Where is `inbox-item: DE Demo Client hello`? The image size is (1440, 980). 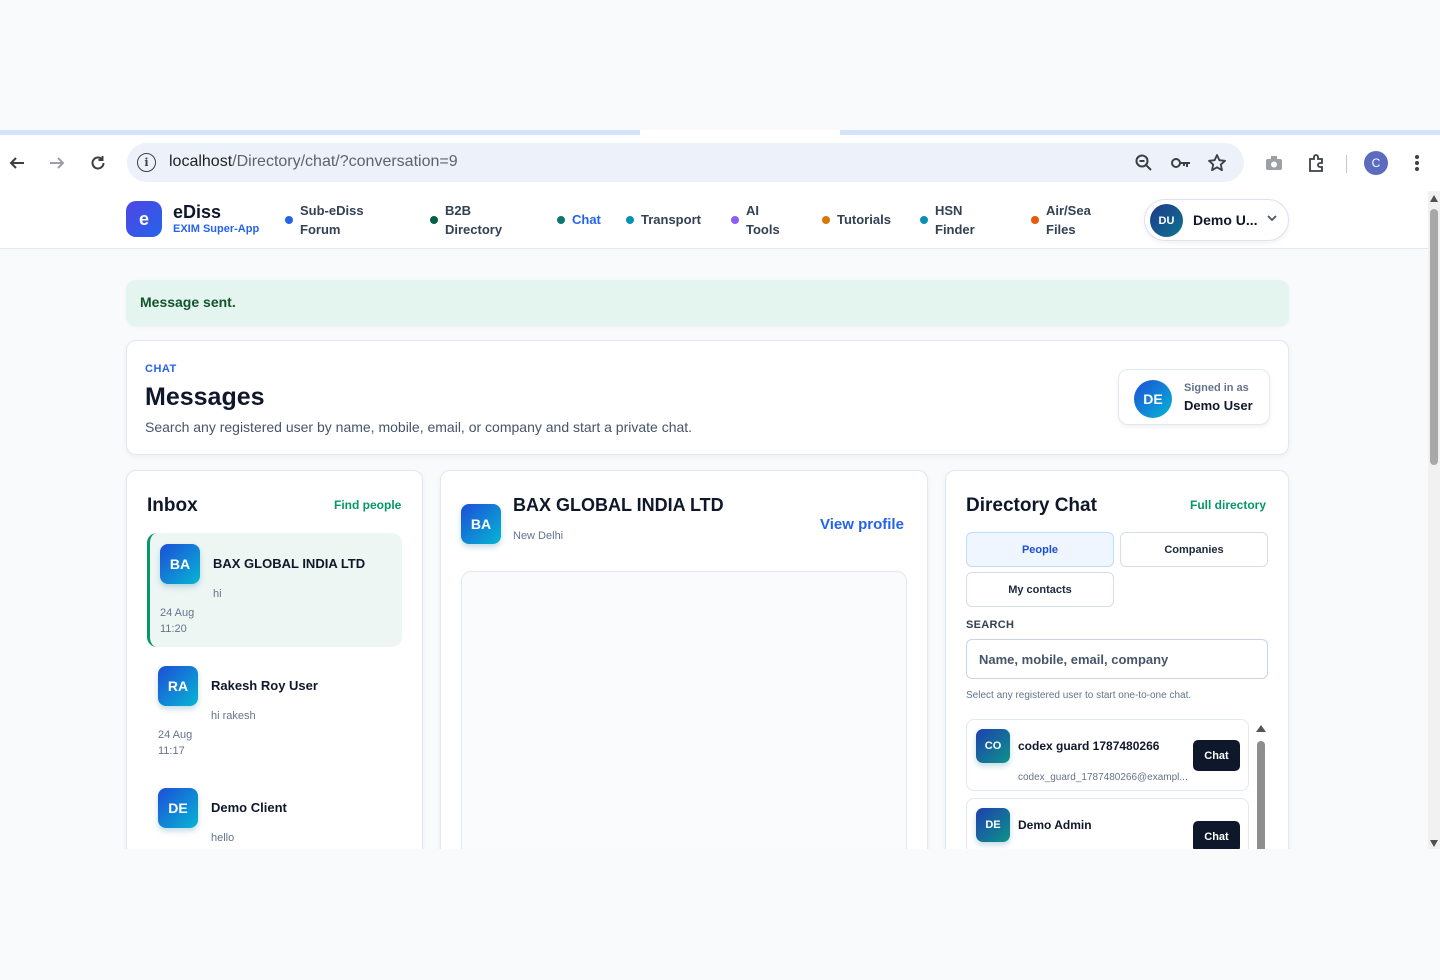 inbox-item: DE Demo Client hello is located at coordinates (275, 813).